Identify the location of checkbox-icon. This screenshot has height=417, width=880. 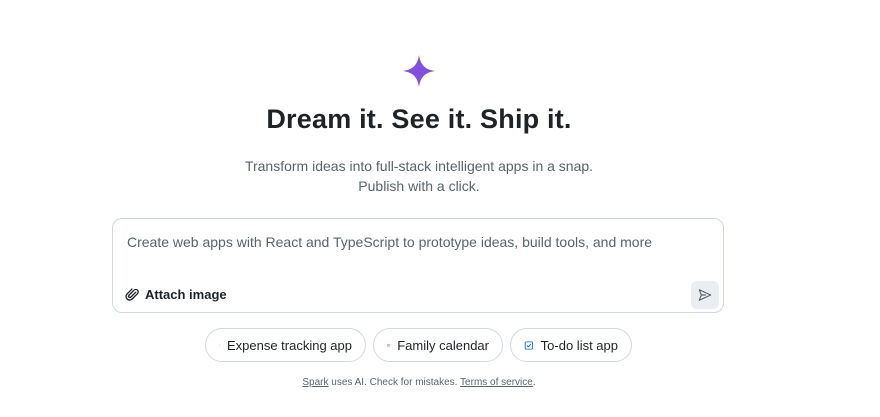
(528, 345).